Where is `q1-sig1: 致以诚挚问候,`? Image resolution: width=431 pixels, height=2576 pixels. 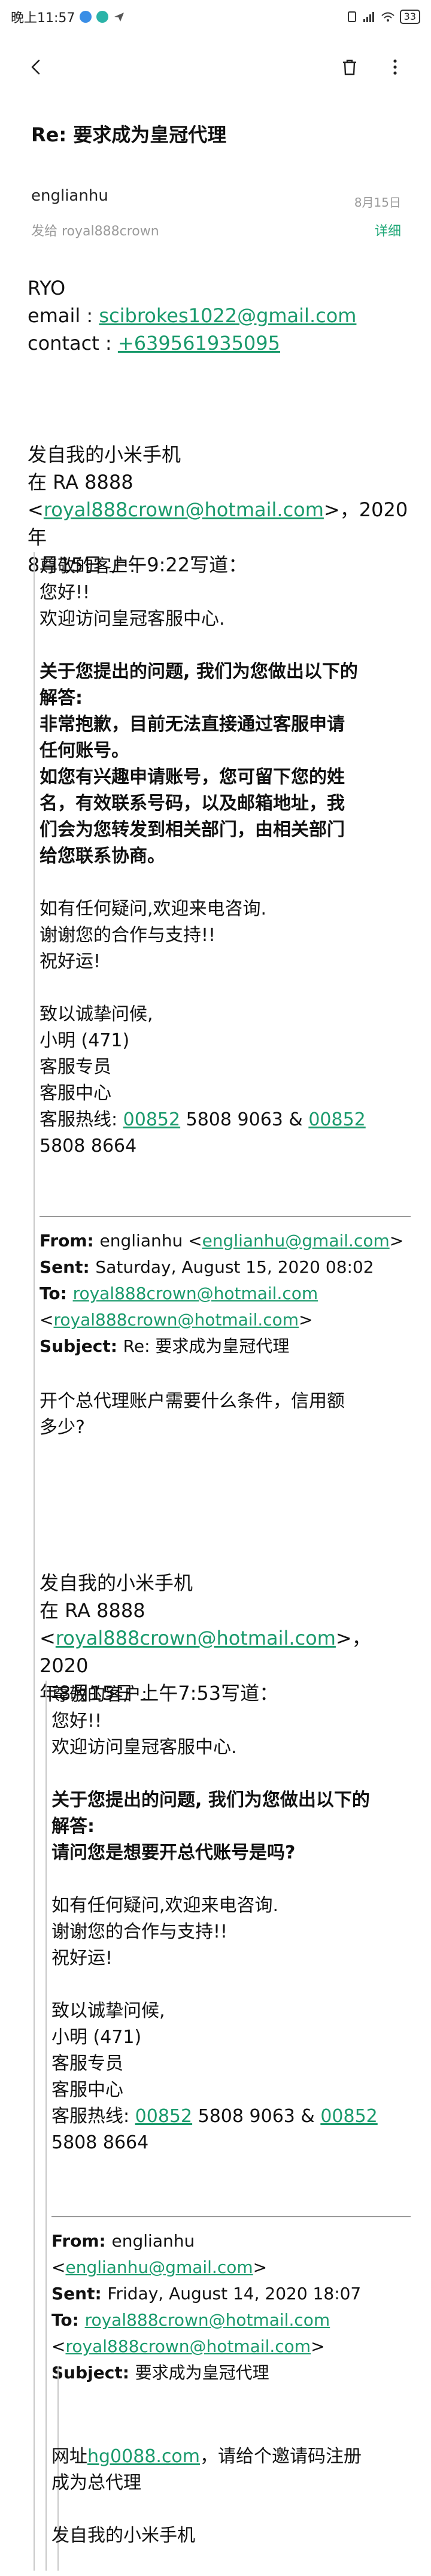 q1-sig1: 致以诚挚问候, is located at coordinates (96, 1014).